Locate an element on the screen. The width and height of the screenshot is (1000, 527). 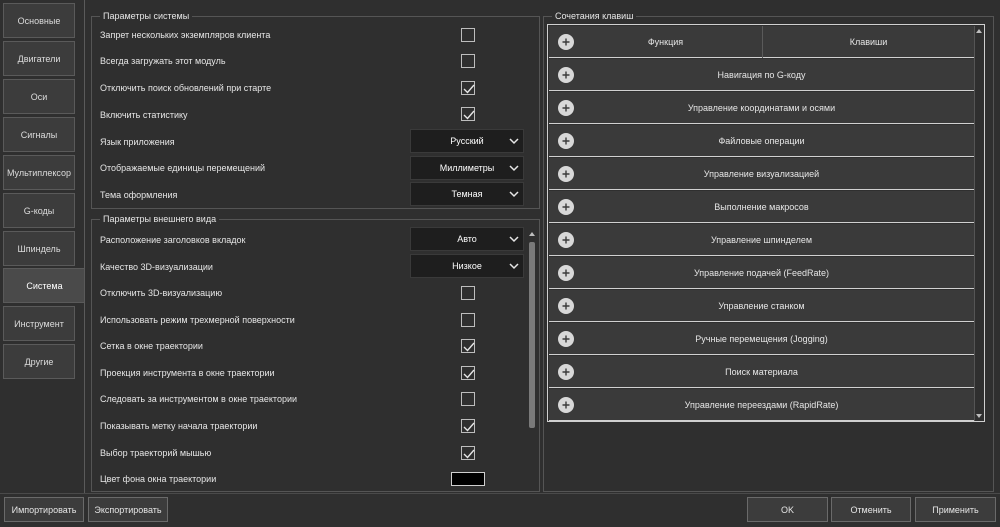
hotkeys-scrollbar is located at coordinates (978, 223).